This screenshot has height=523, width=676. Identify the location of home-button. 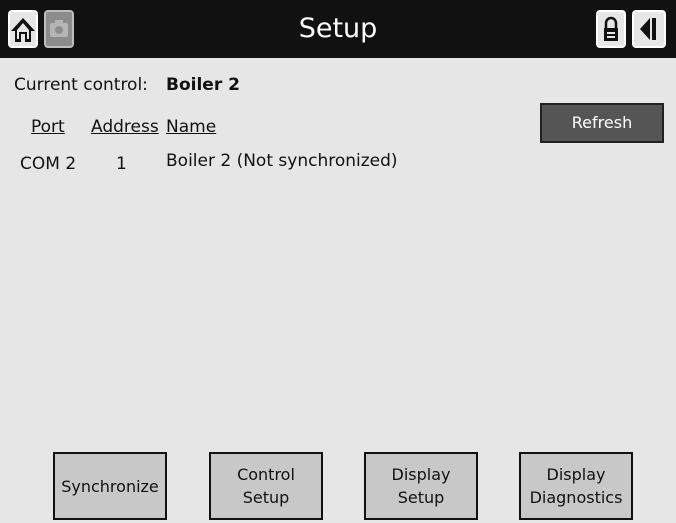
(23, 29).